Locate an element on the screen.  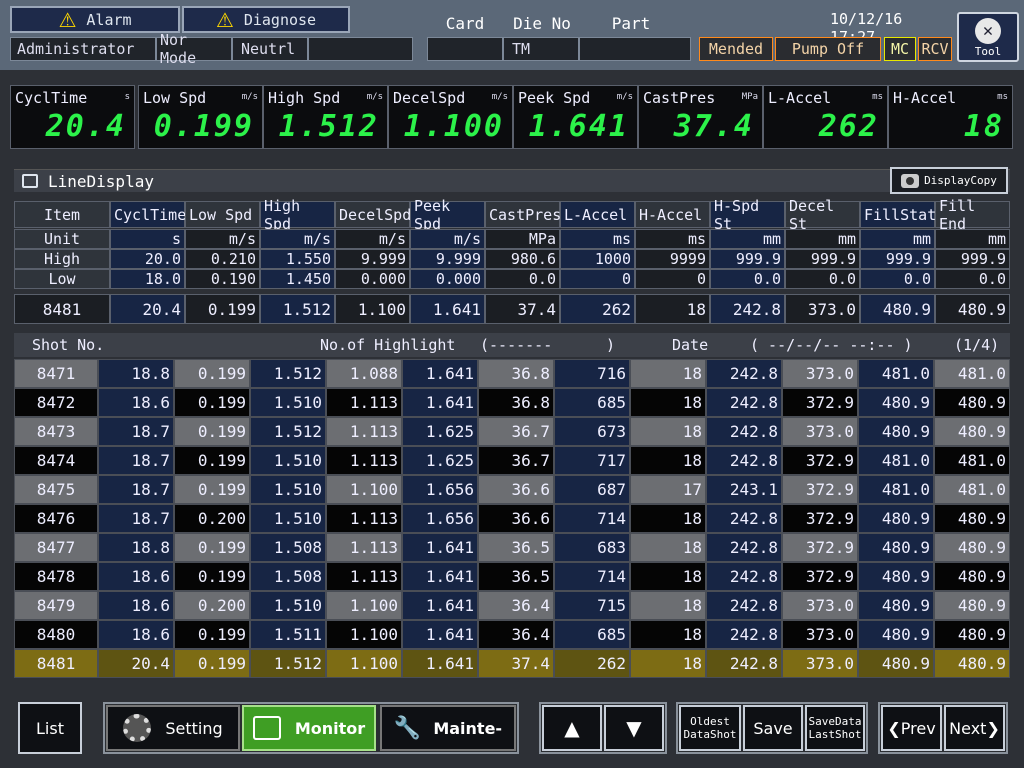
shot-cell: 18.8 is located at coordinates (136, 373).